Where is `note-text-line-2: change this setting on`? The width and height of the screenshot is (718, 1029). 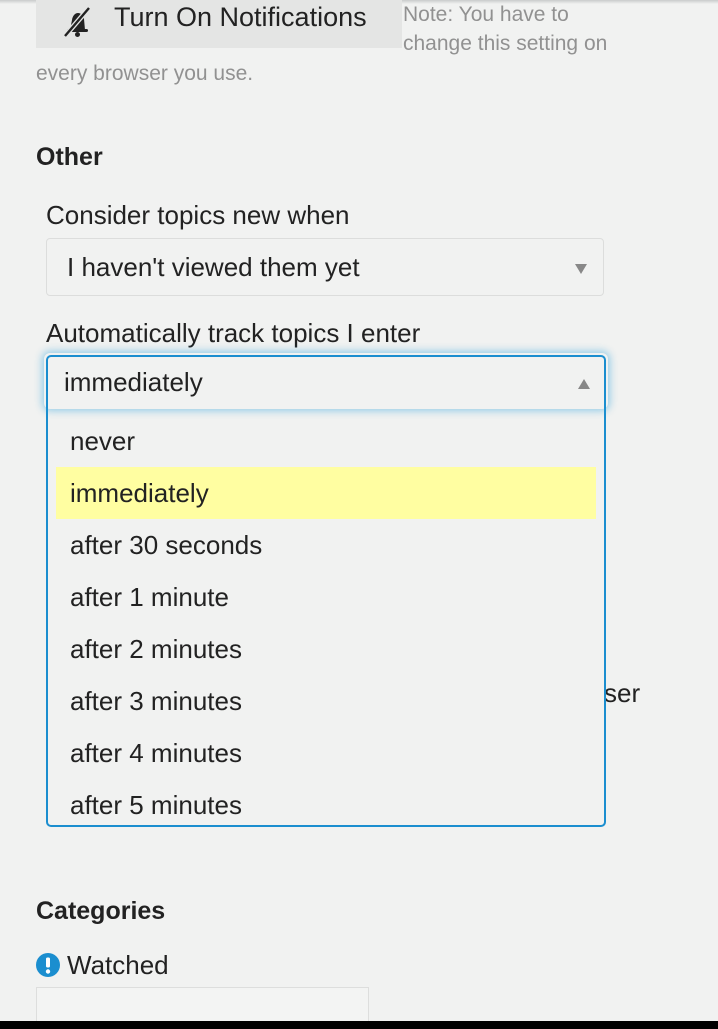 note-text-line-2: change this setting on is located at coordinates (505, 43).